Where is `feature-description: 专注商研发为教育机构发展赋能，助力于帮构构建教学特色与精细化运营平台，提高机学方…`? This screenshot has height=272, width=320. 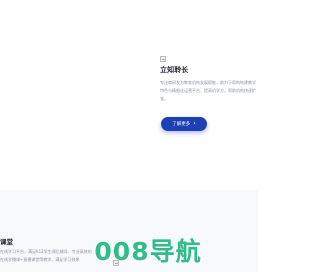
feature-description: 专注商研发为教育机构发展赋能，助力于帮构构建教学特色与精细化运营平台，提高机学方… is located at coordinates (208, 90).